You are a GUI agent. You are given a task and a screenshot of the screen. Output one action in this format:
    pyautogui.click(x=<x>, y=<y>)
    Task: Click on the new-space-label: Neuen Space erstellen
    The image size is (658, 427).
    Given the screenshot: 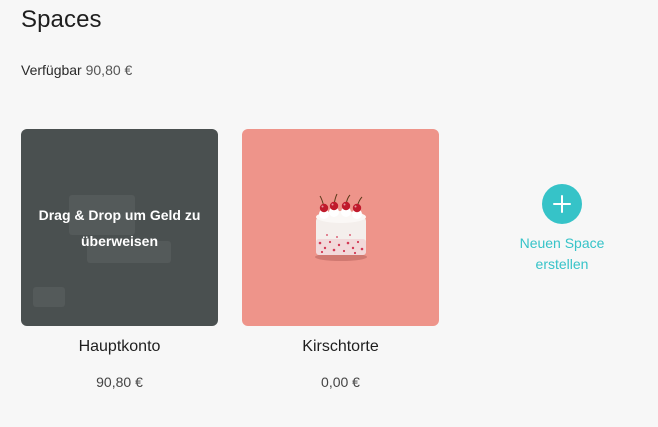 What is the action you would take?
    pyautogui.click(x=562, y=254)
    